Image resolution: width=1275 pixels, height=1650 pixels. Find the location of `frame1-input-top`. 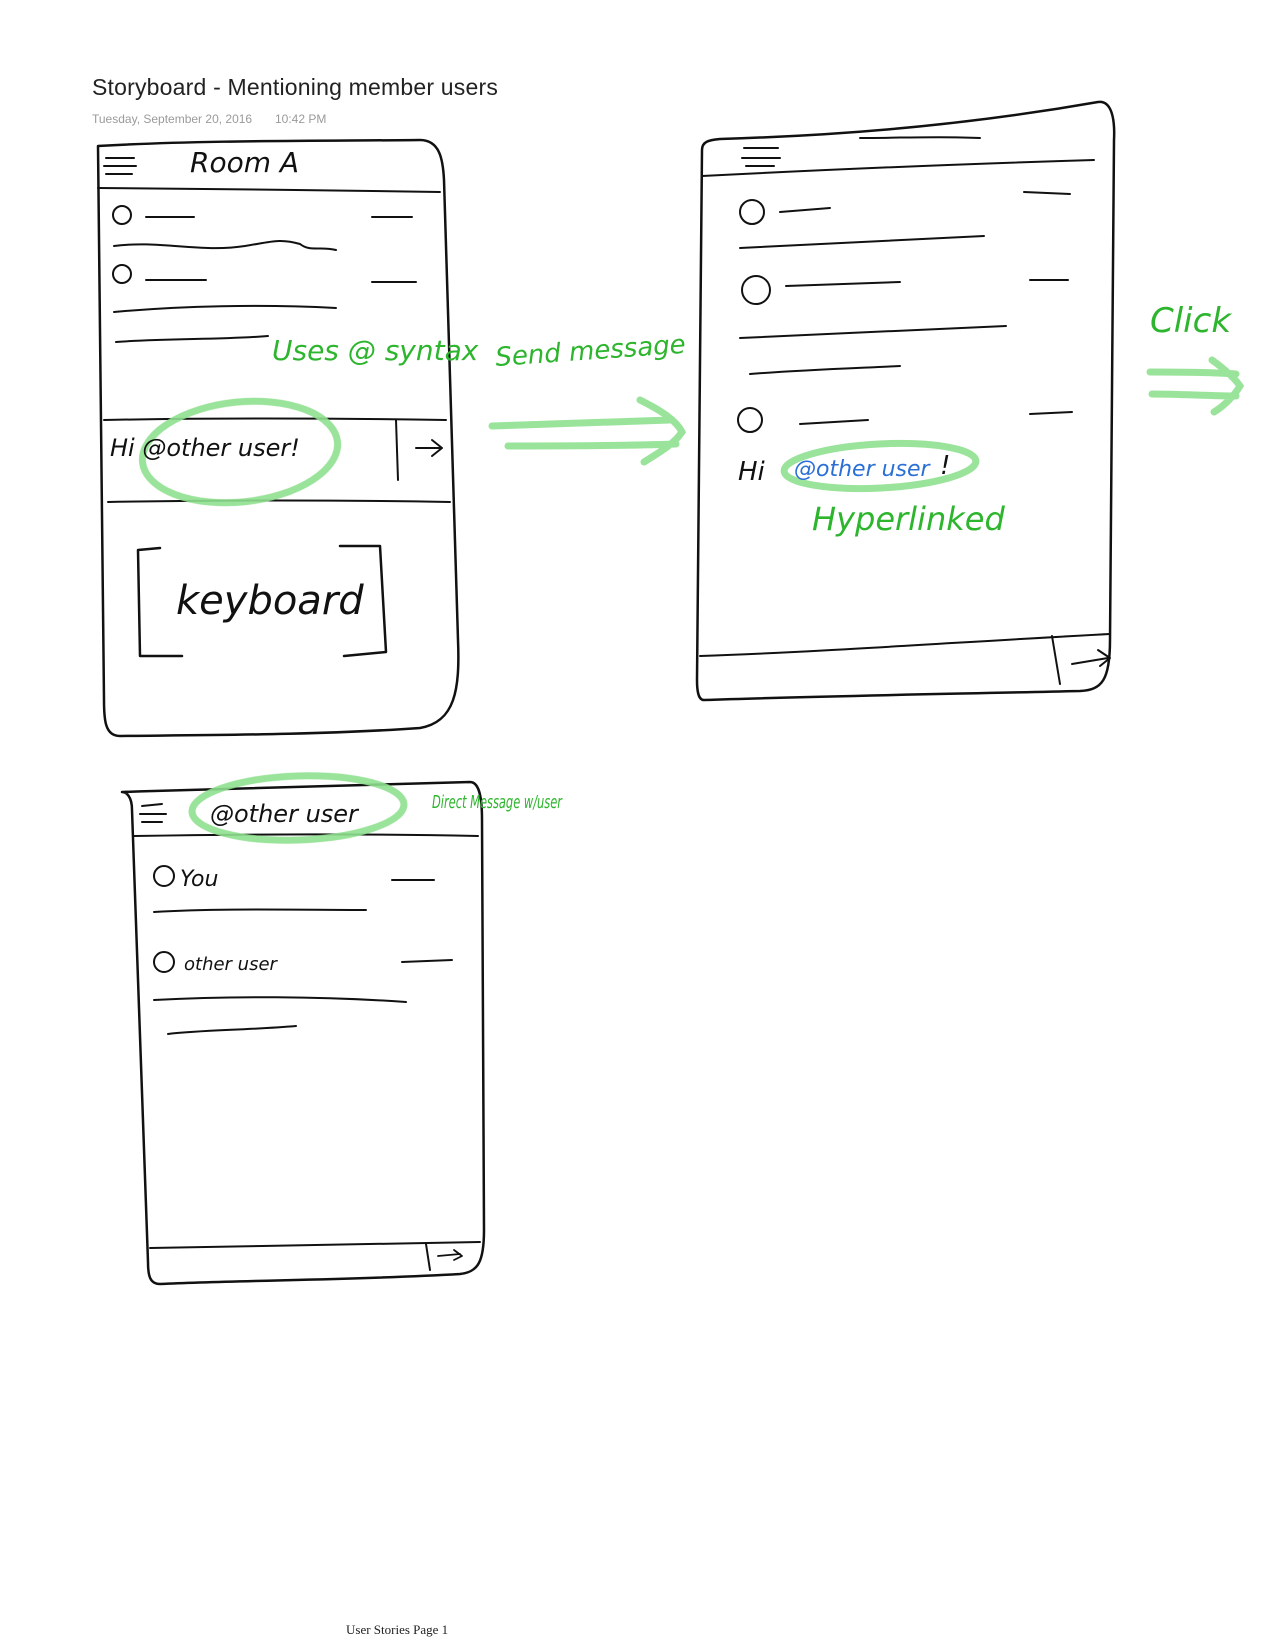

frame1-input-top is located at coordinates (275, 419).